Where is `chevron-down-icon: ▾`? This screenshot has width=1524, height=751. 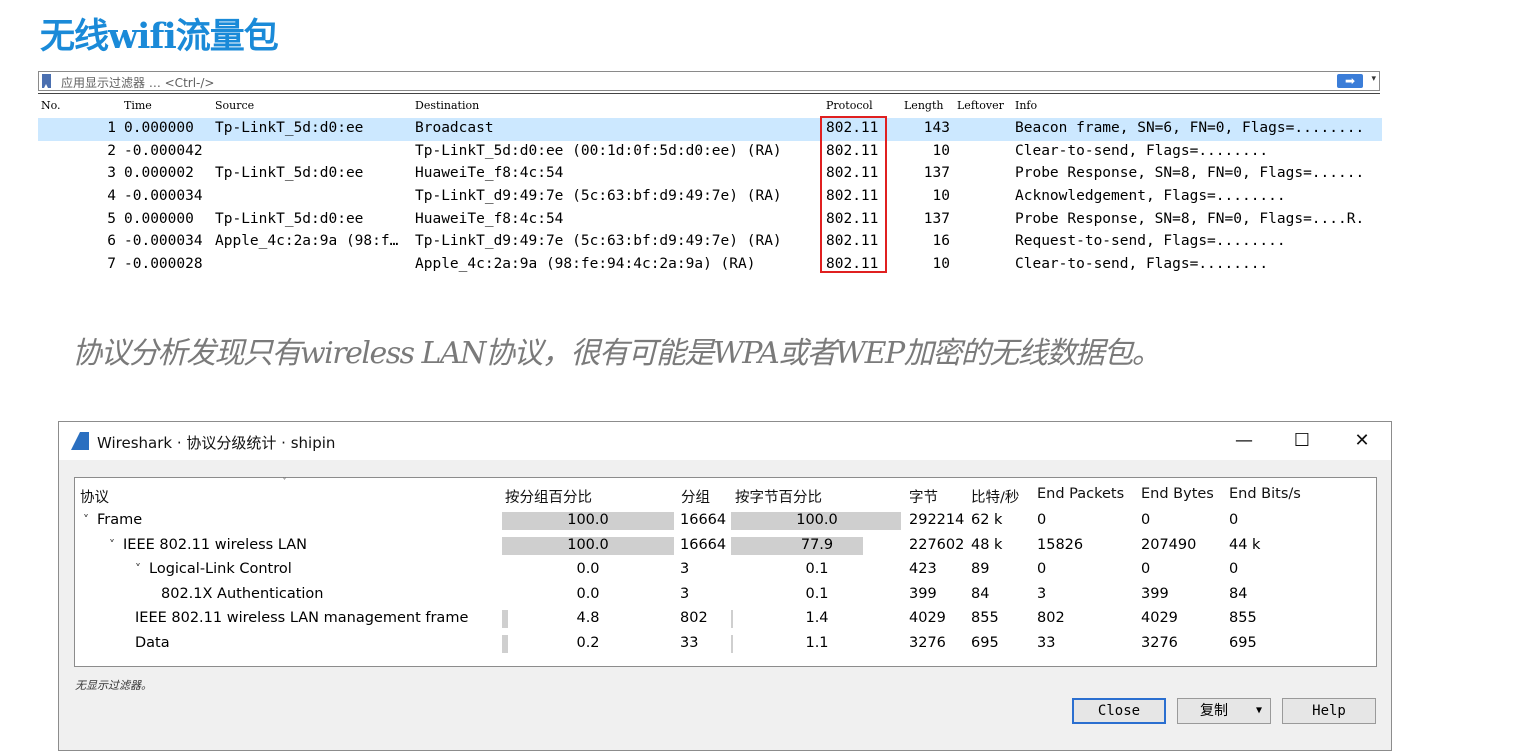
chevron-down-icon: ▾ is located at coordinates (1373, 79).